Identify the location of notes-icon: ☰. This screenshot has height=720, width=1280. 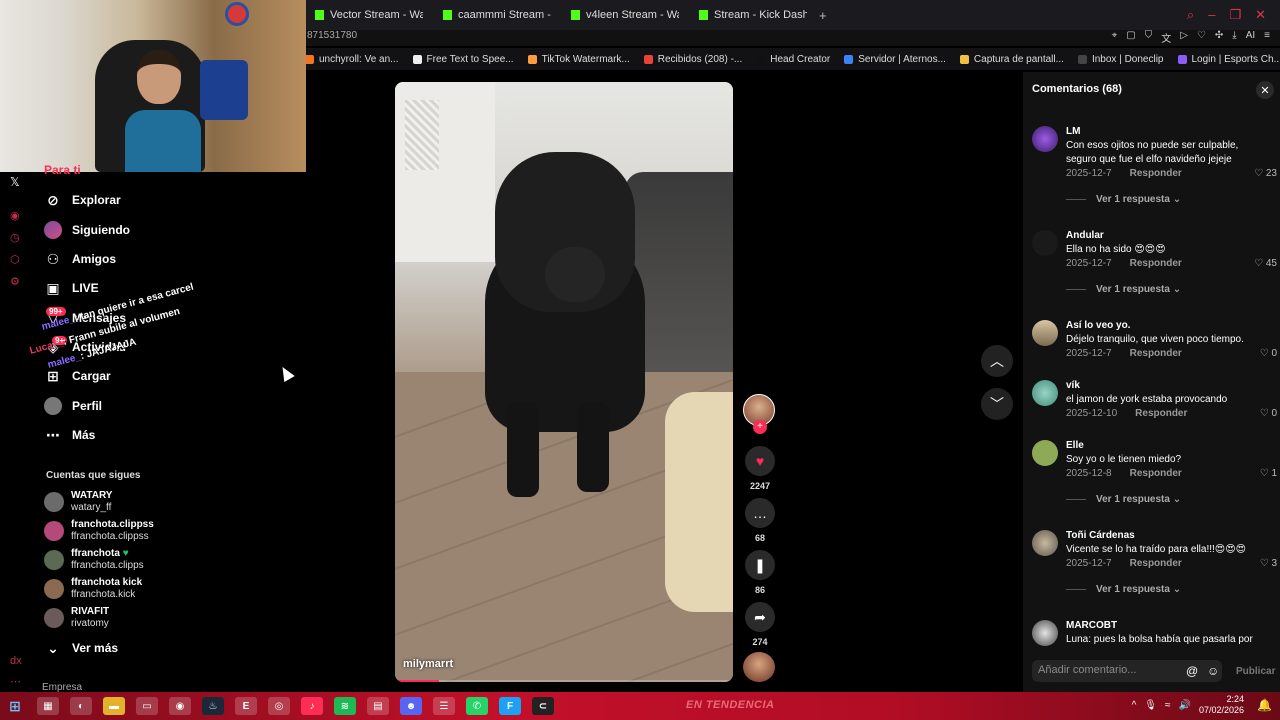
(444, 706).